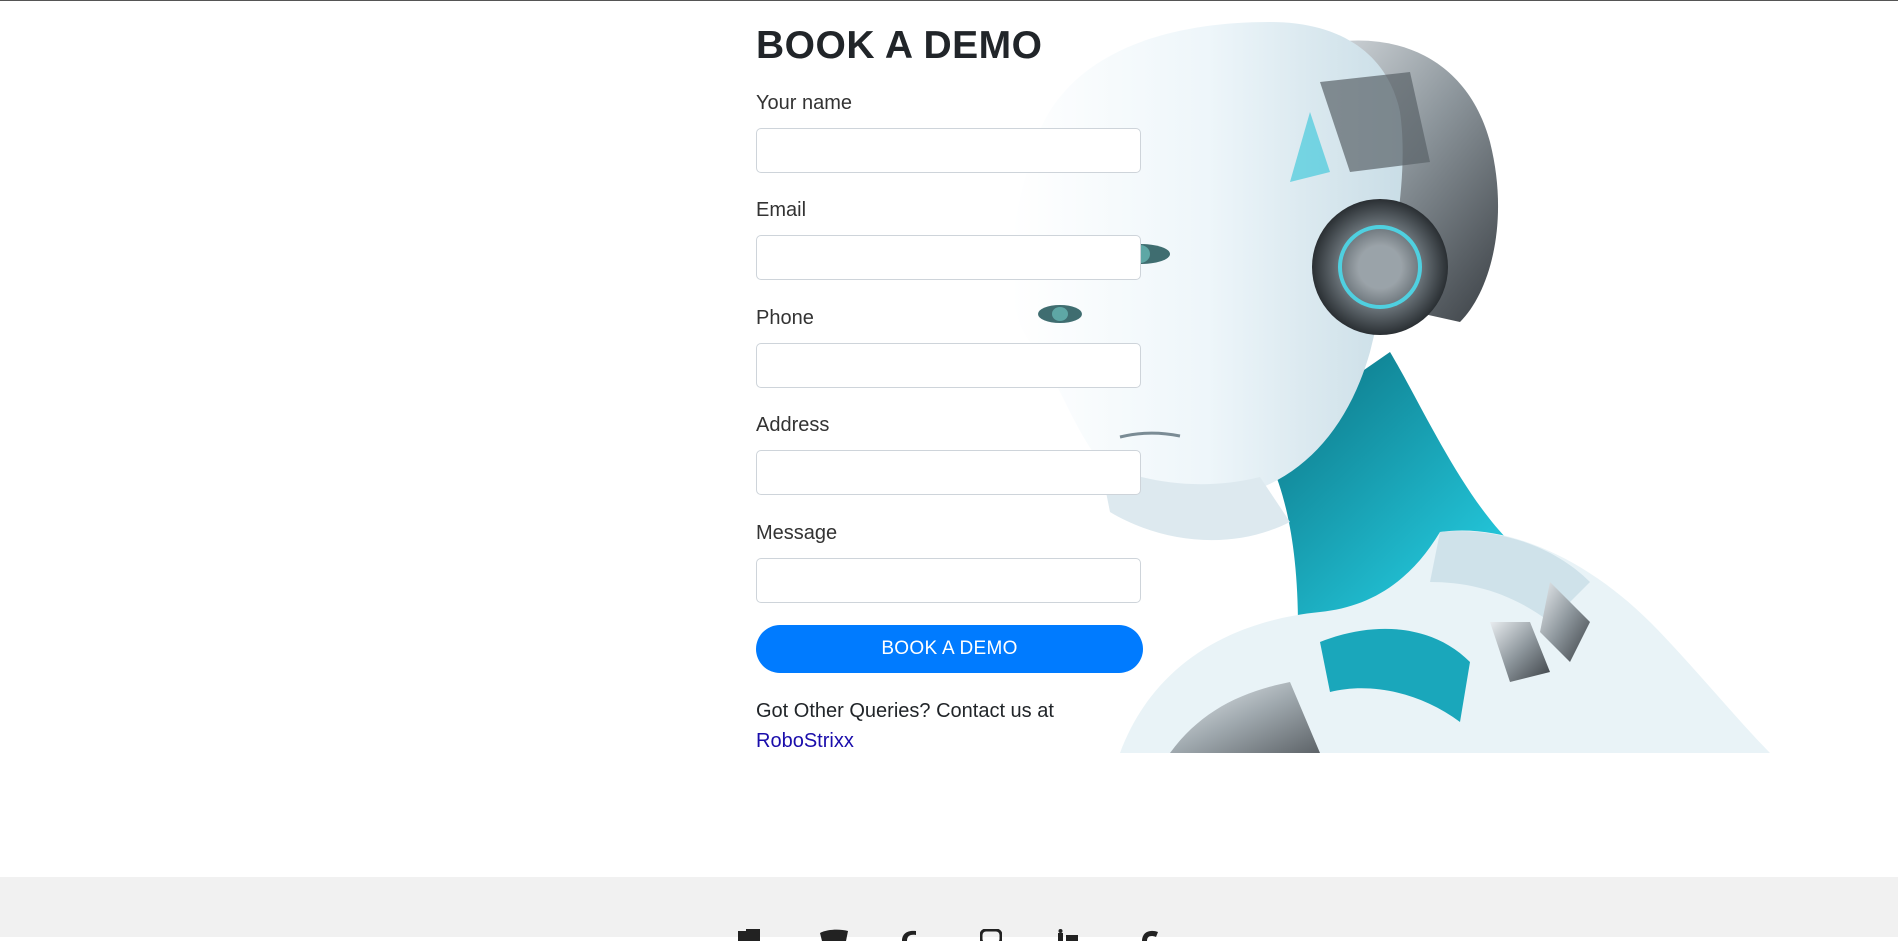 This screenshot has width=1898, height=941. I want to click on linkedin-icon, so click(1068, 935).